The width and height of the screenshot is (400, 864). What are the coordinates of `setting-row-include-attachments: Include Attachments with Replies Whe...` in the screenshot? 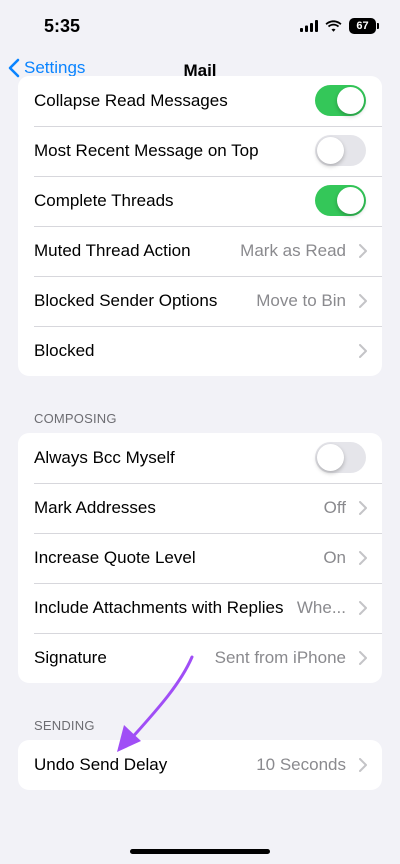 It's located at (200, 608).